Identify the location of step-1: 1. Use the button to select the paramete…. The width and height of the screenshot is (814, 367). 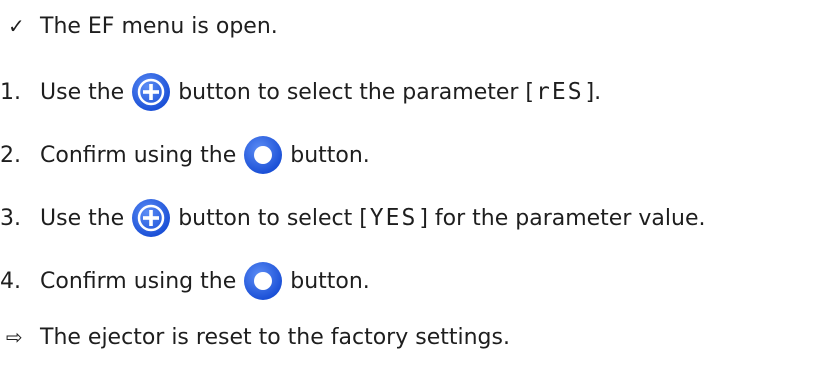
(300, 92).